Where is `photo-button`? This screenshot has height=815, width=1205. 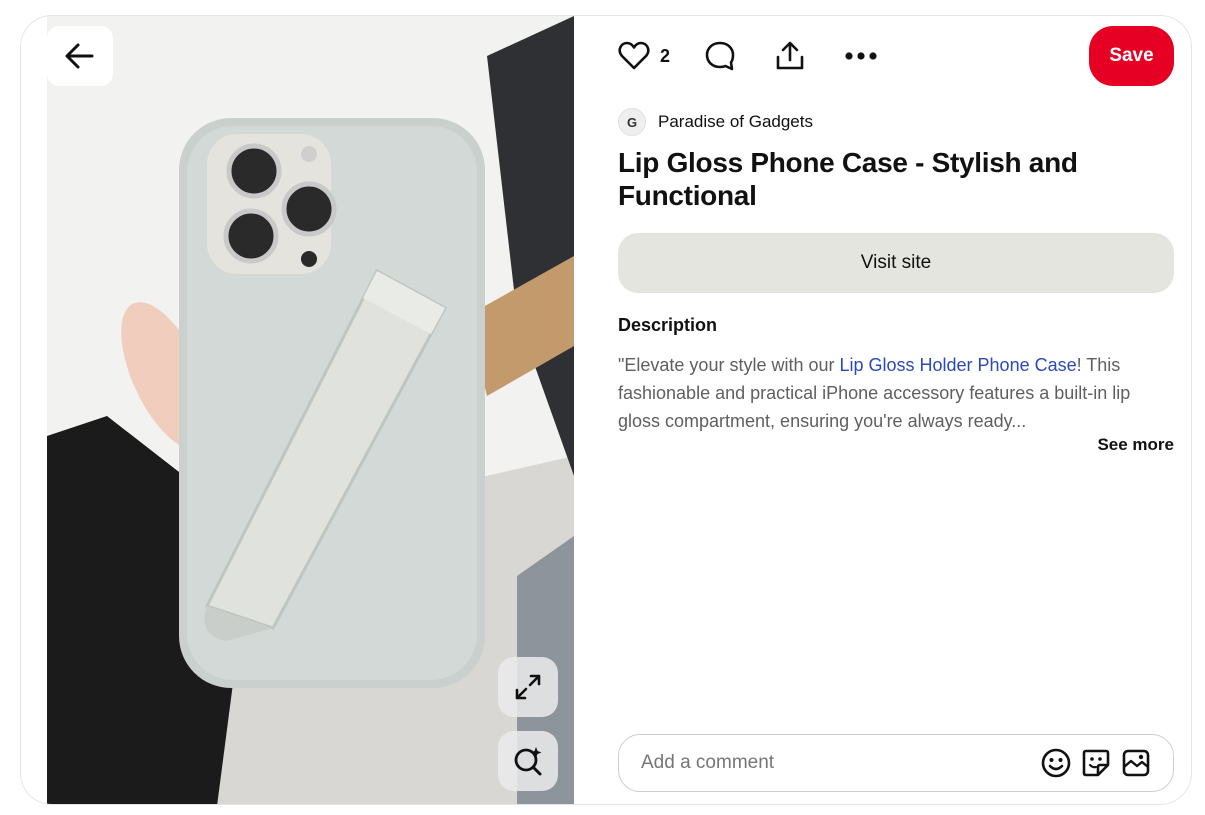
photo-button is located at coordinates (1136, 763).